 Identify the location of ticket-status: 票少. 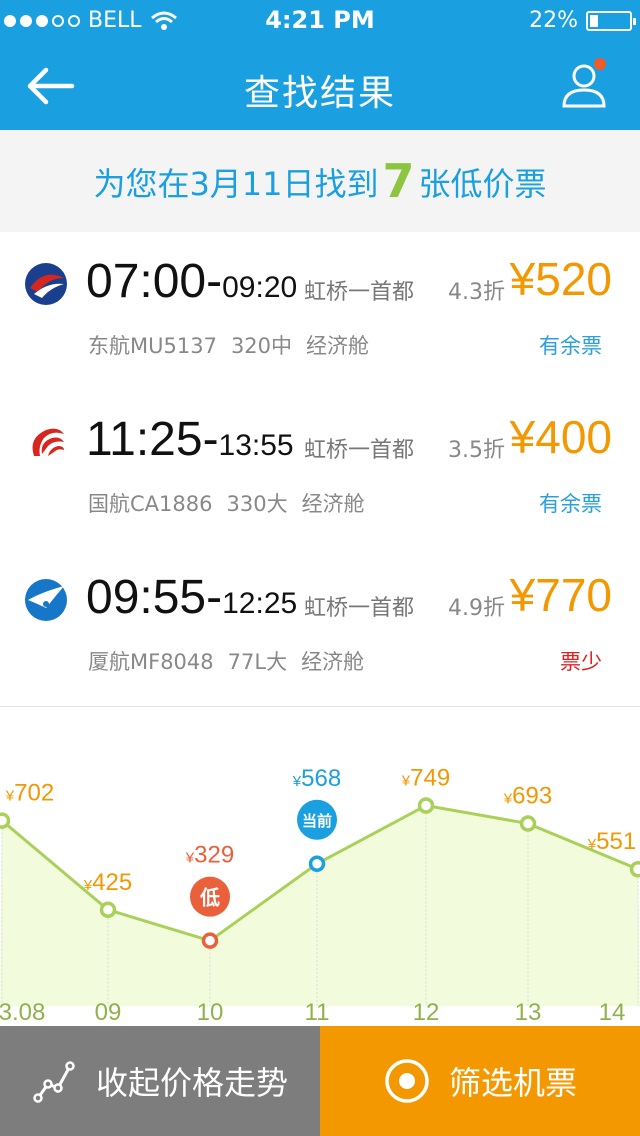
(581, 662).